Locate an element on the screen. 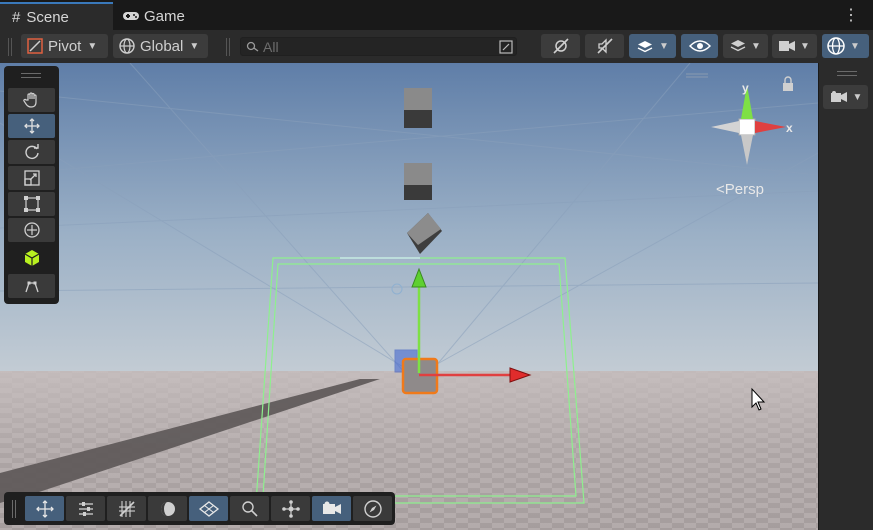  search-scene-button is located at coordinates (249, 508).